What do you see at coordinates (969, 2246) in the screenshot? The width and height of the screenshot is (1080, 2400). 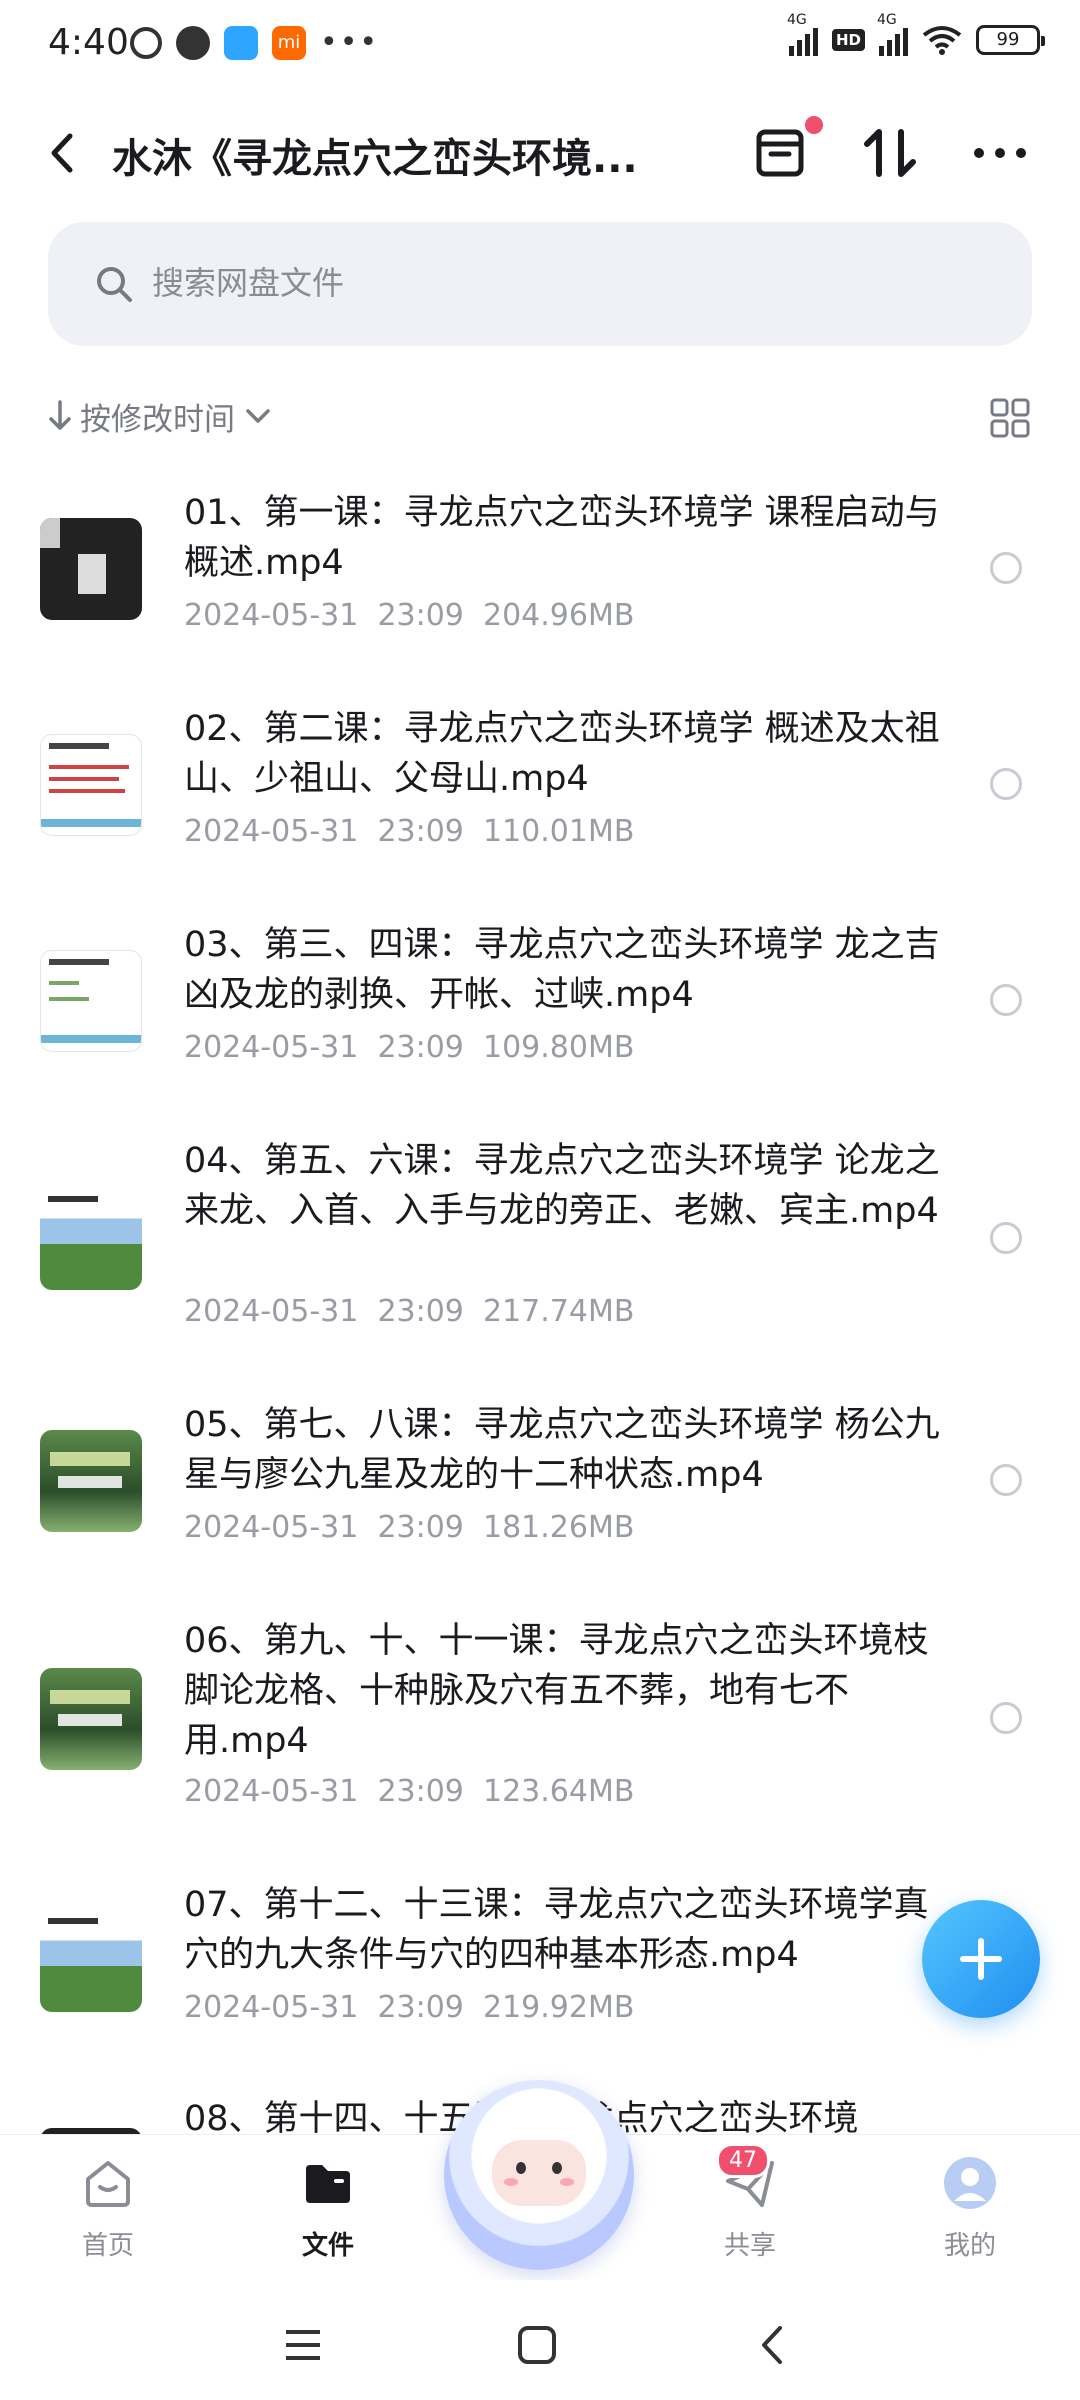 I see `tab-label: 我的` at bounding box center [969, 2246].